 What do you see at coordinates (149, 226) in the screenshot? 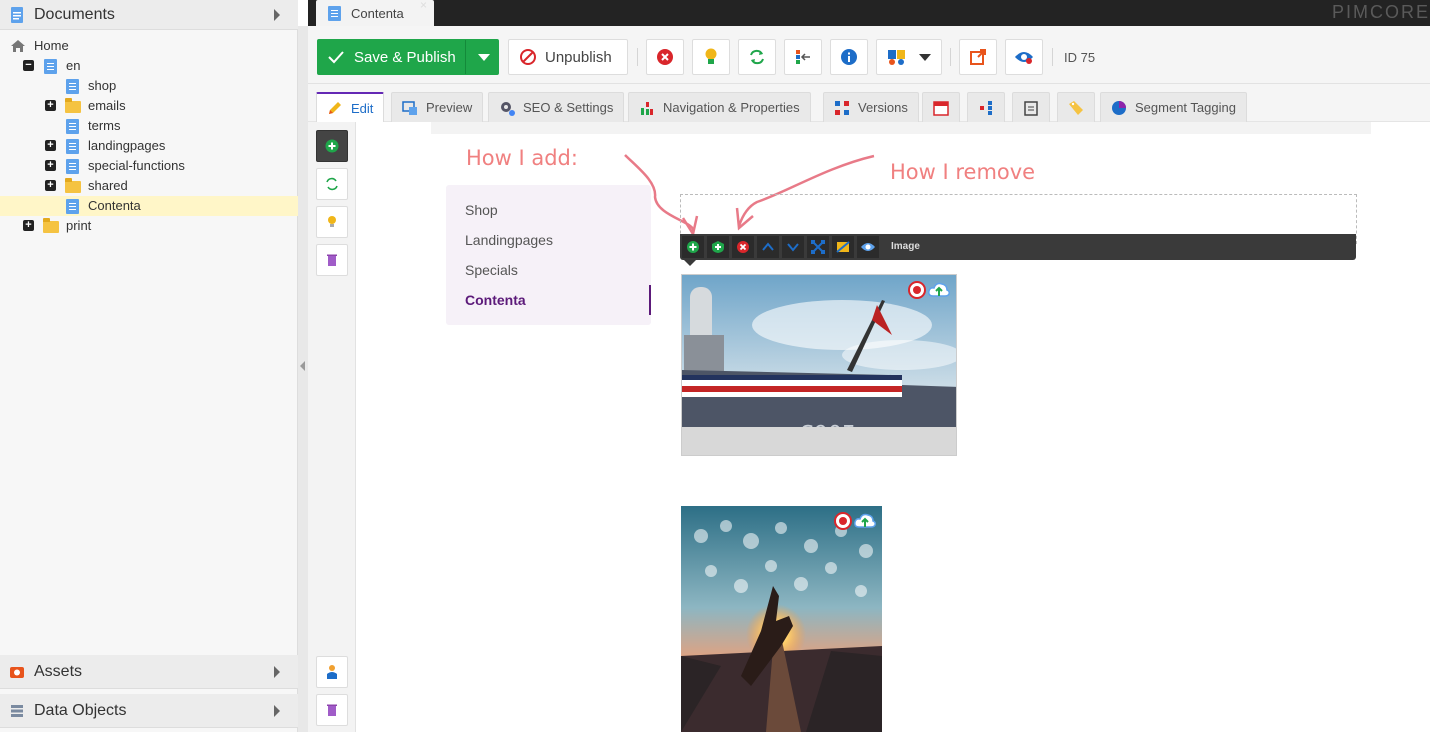
I see `tree-node-print: + print` at bounding box center [149, 226].